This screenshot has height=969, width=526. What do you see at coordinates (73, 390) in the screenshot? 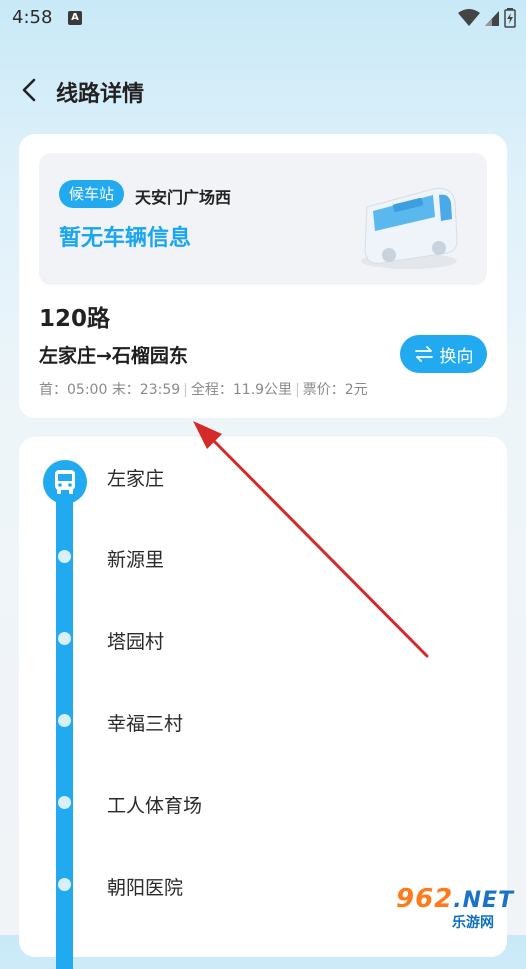
I see `first-bus-time: 首：05:00` at bounding box center [73, 390].